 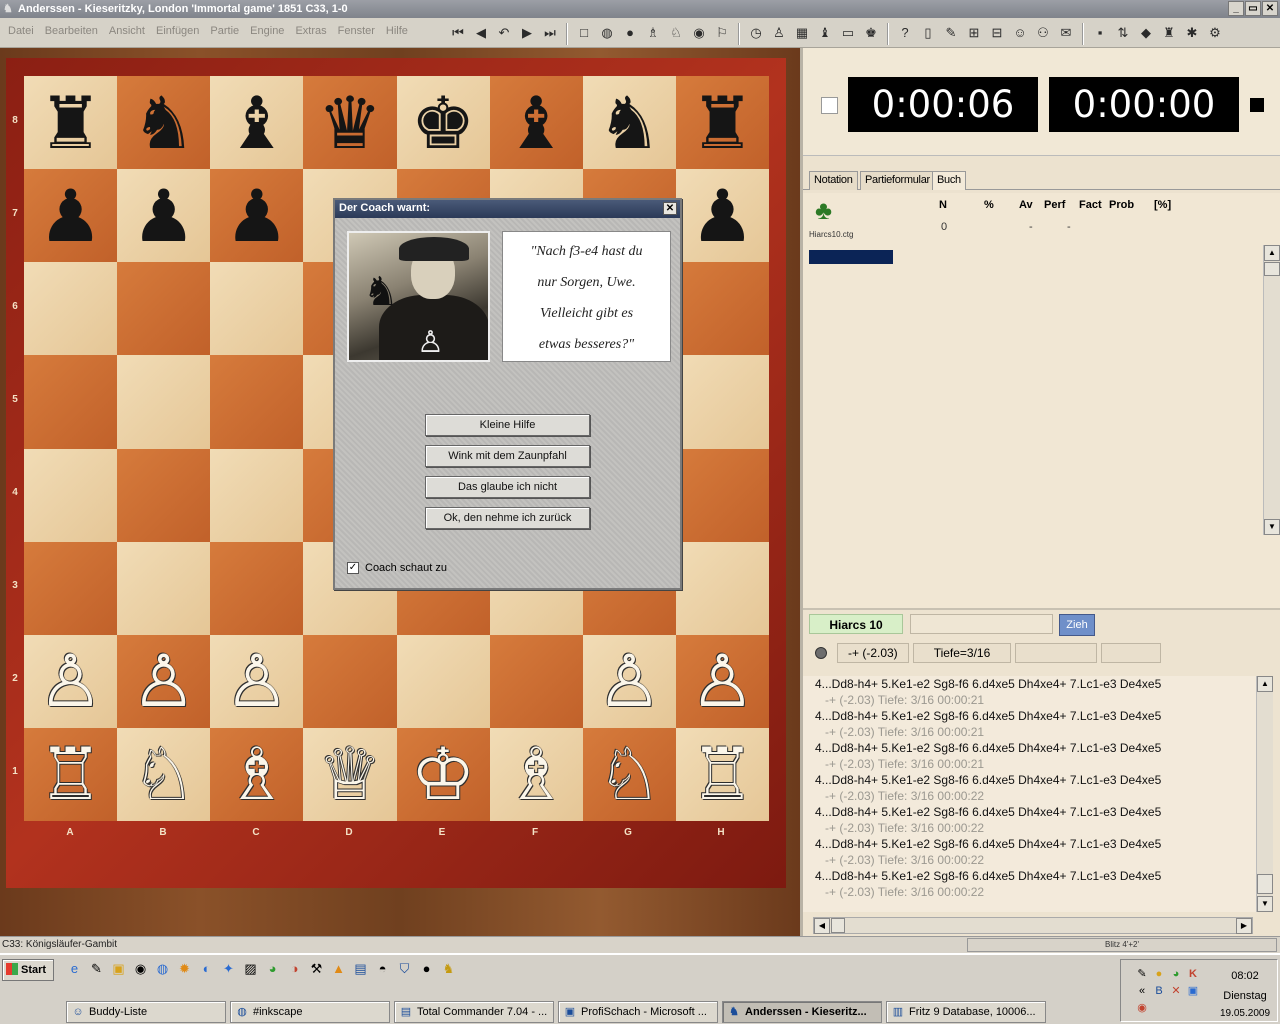 What do you see at coordinates (722, 588) in the screenshot?
I see `square-h3` at bounding box center [722, 588].